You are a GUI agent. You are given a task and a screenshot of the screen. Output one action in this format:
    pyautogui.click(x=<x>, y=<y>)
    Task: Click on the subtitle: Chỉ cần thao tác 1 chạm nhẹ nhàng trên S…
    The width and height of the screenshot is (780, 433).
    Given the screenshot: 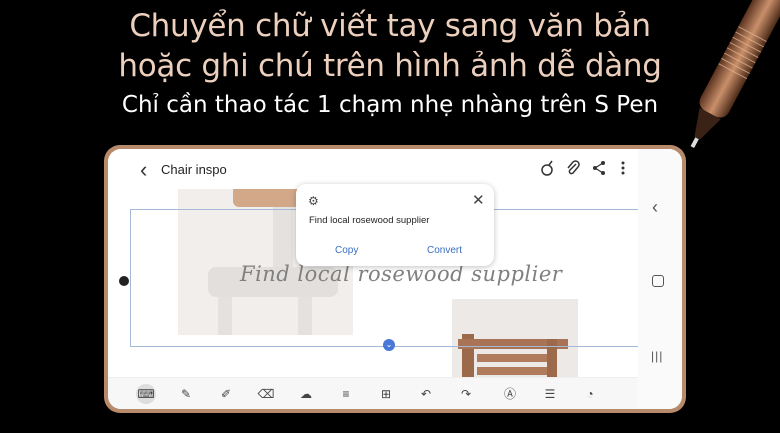 What is the action you would take?
    pyautogui.click(x=390, y=105)
    